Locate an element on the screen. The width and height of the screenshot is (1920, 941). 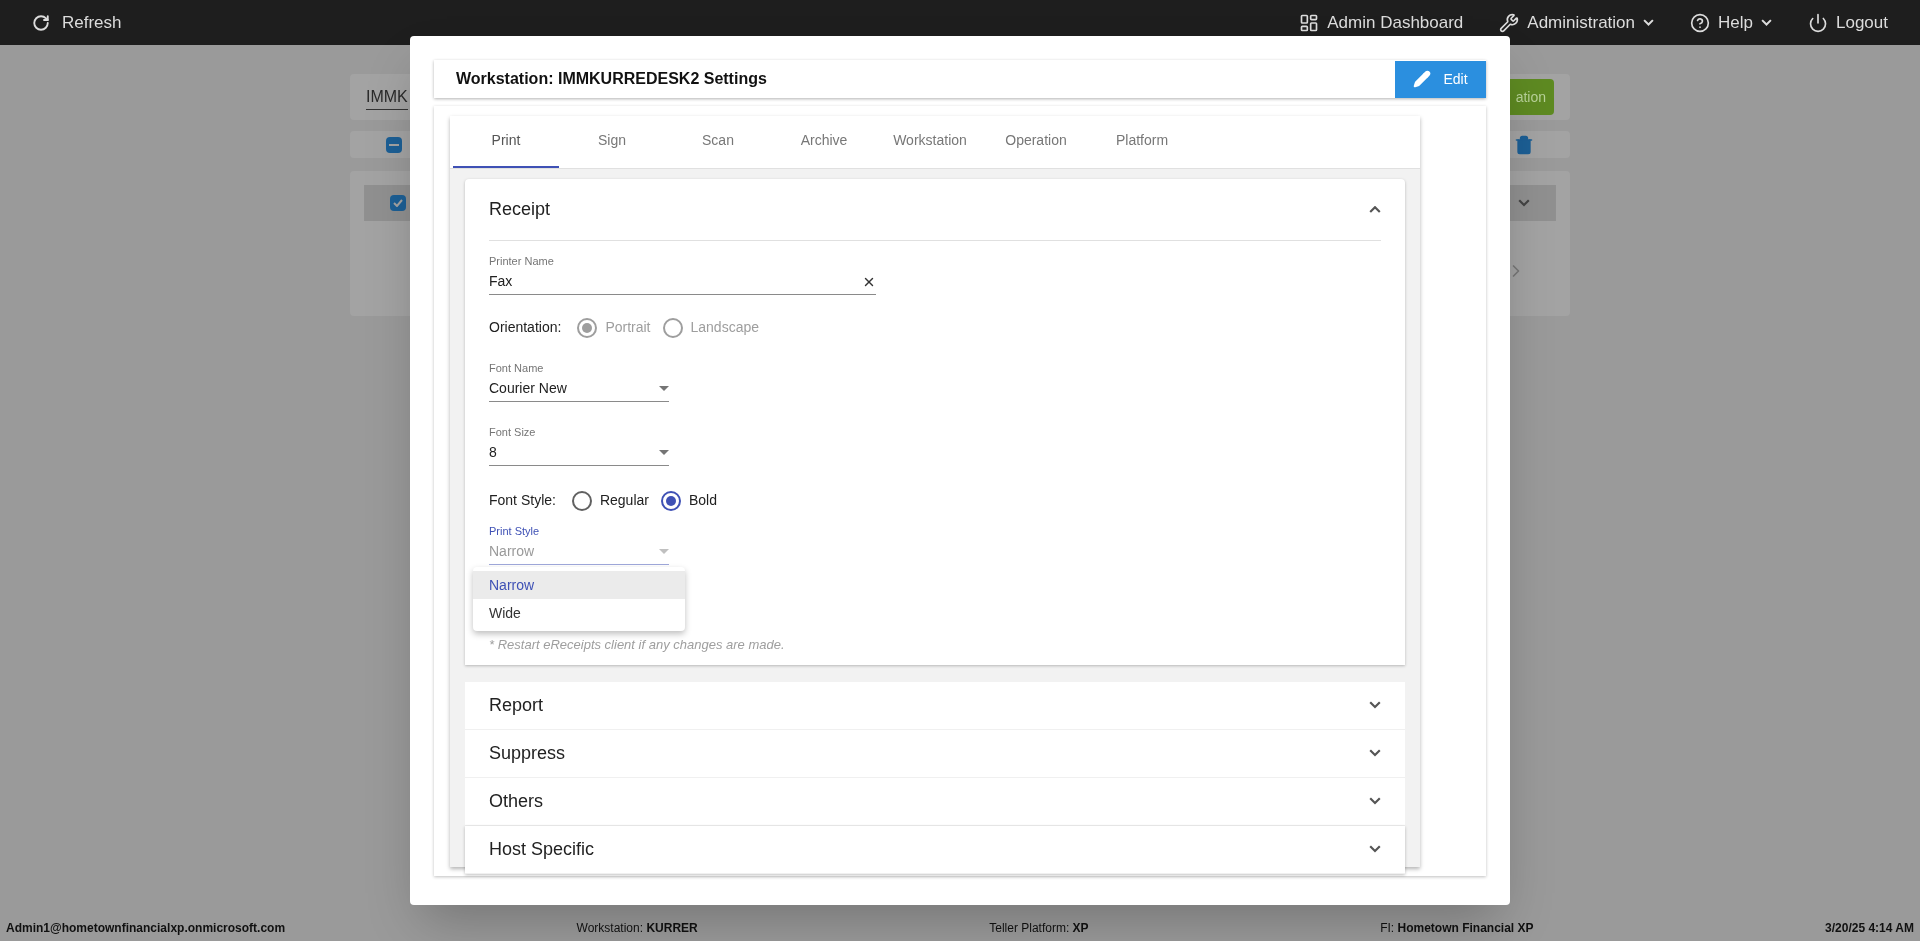
field-label: Font Size is located at coordinates (513, 432).